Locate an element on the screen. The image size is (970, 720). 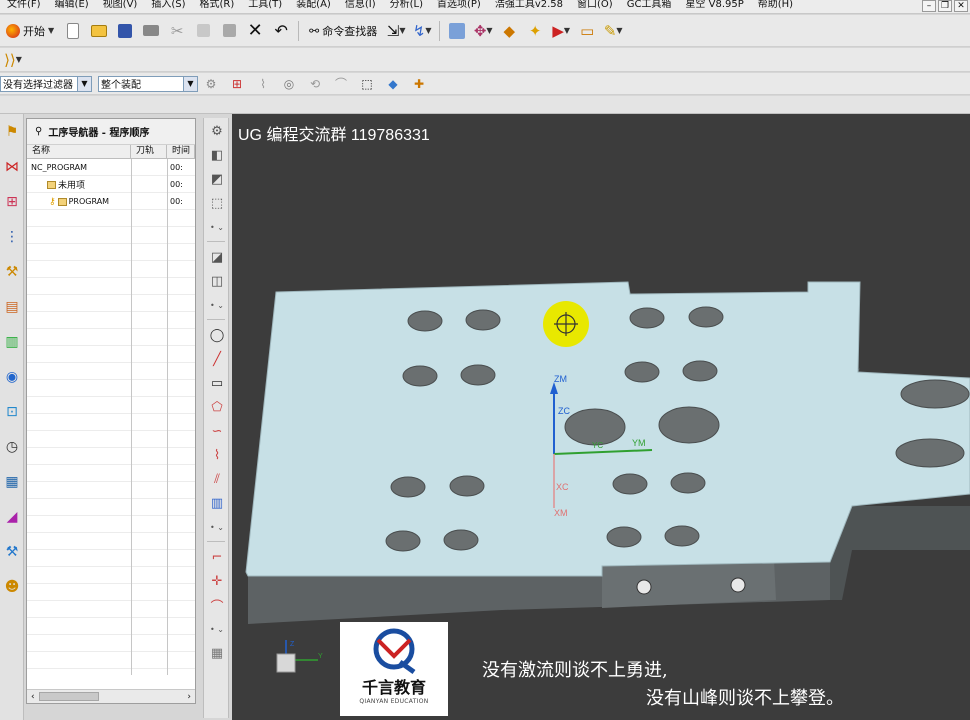
chevron-right-icon: › is located at coordinates (189, 697).